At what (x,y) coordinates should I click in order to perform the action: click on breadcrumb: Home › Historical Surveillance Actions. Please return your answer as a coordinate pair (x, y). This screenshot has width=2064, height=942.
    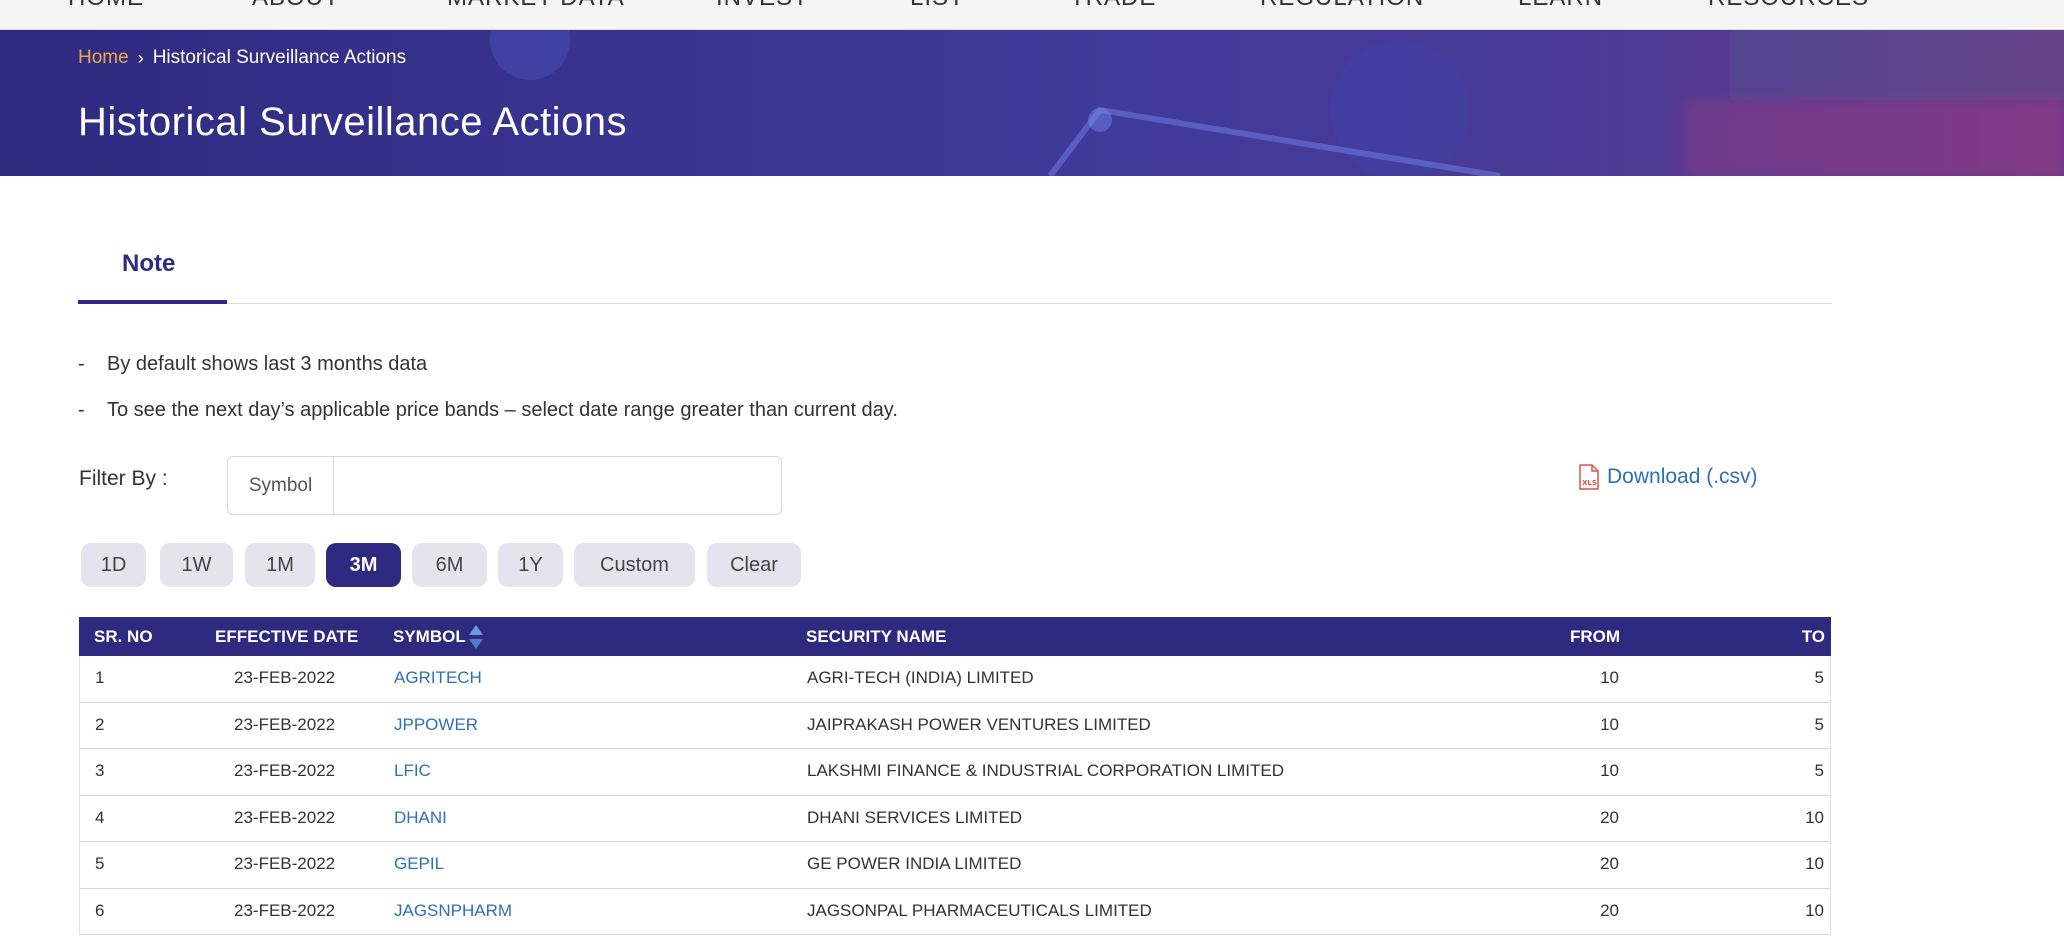
    Looking at the image, I should click on (242, 58).